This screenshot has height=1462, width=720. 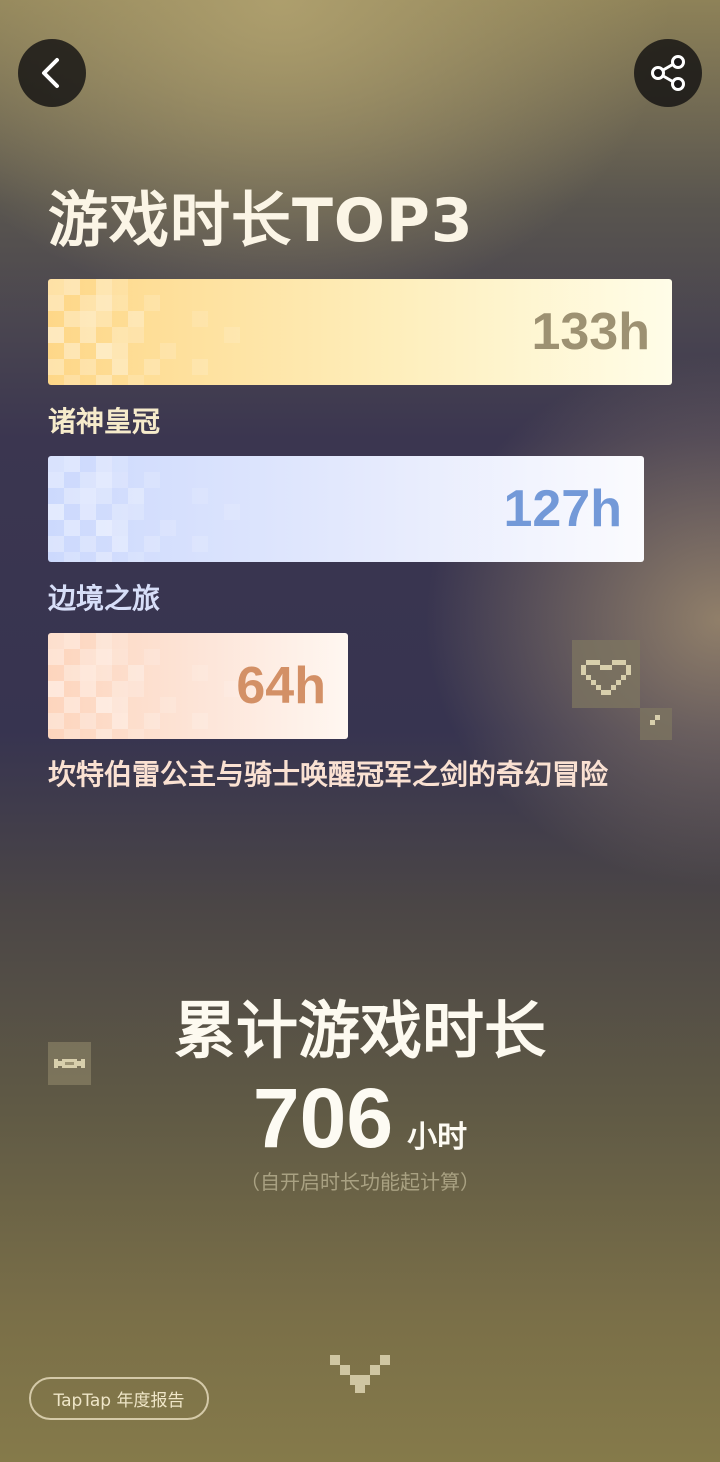 What do you see at coordinates (261, 221) in the screenshot?
I see `page-title: 游戏时长TOP3` at bounding box center [261, 221].